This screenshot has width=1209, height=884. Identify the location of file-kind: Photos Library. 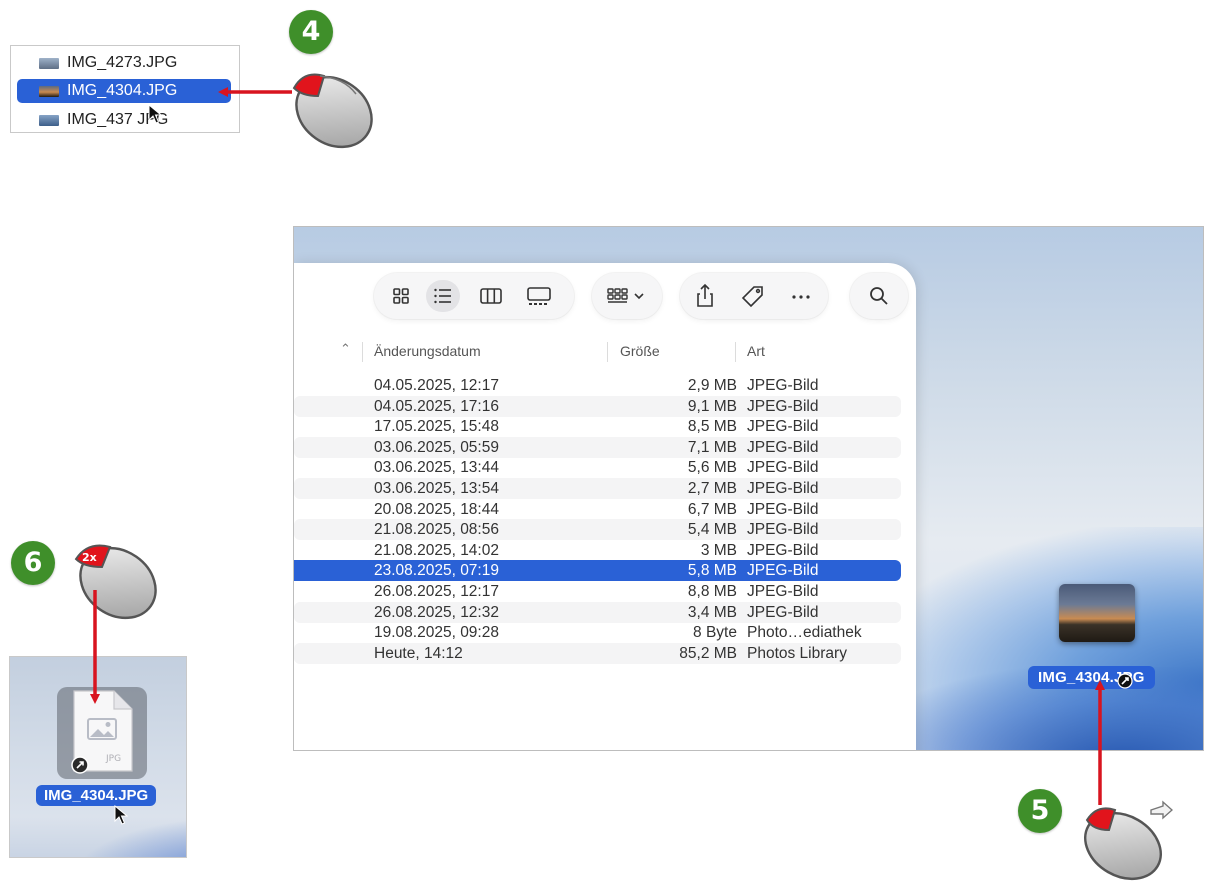
(797, 653).